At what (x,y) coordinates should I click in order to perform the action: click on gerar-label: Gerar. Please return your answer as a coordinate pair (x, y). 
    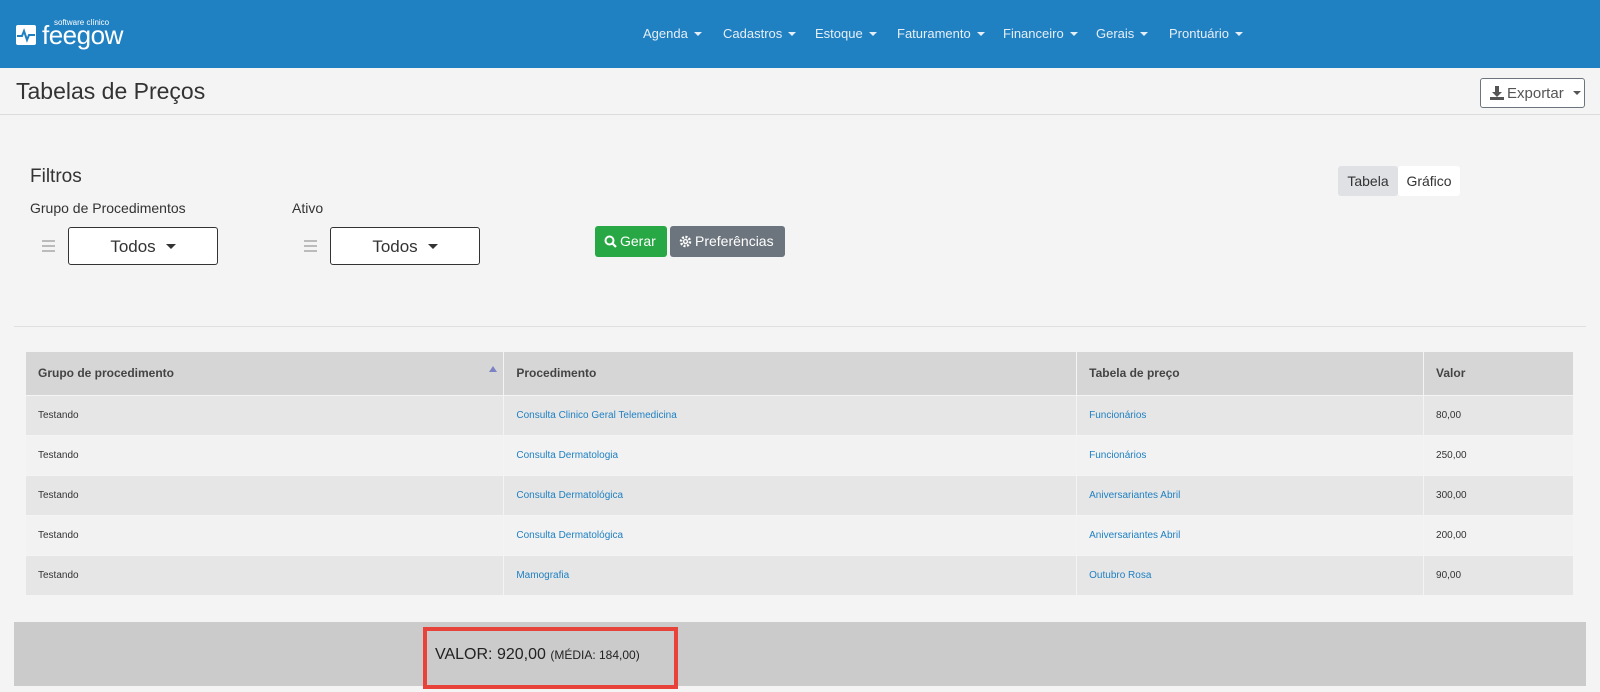
    Looking at the image, I should click on (638, 241).